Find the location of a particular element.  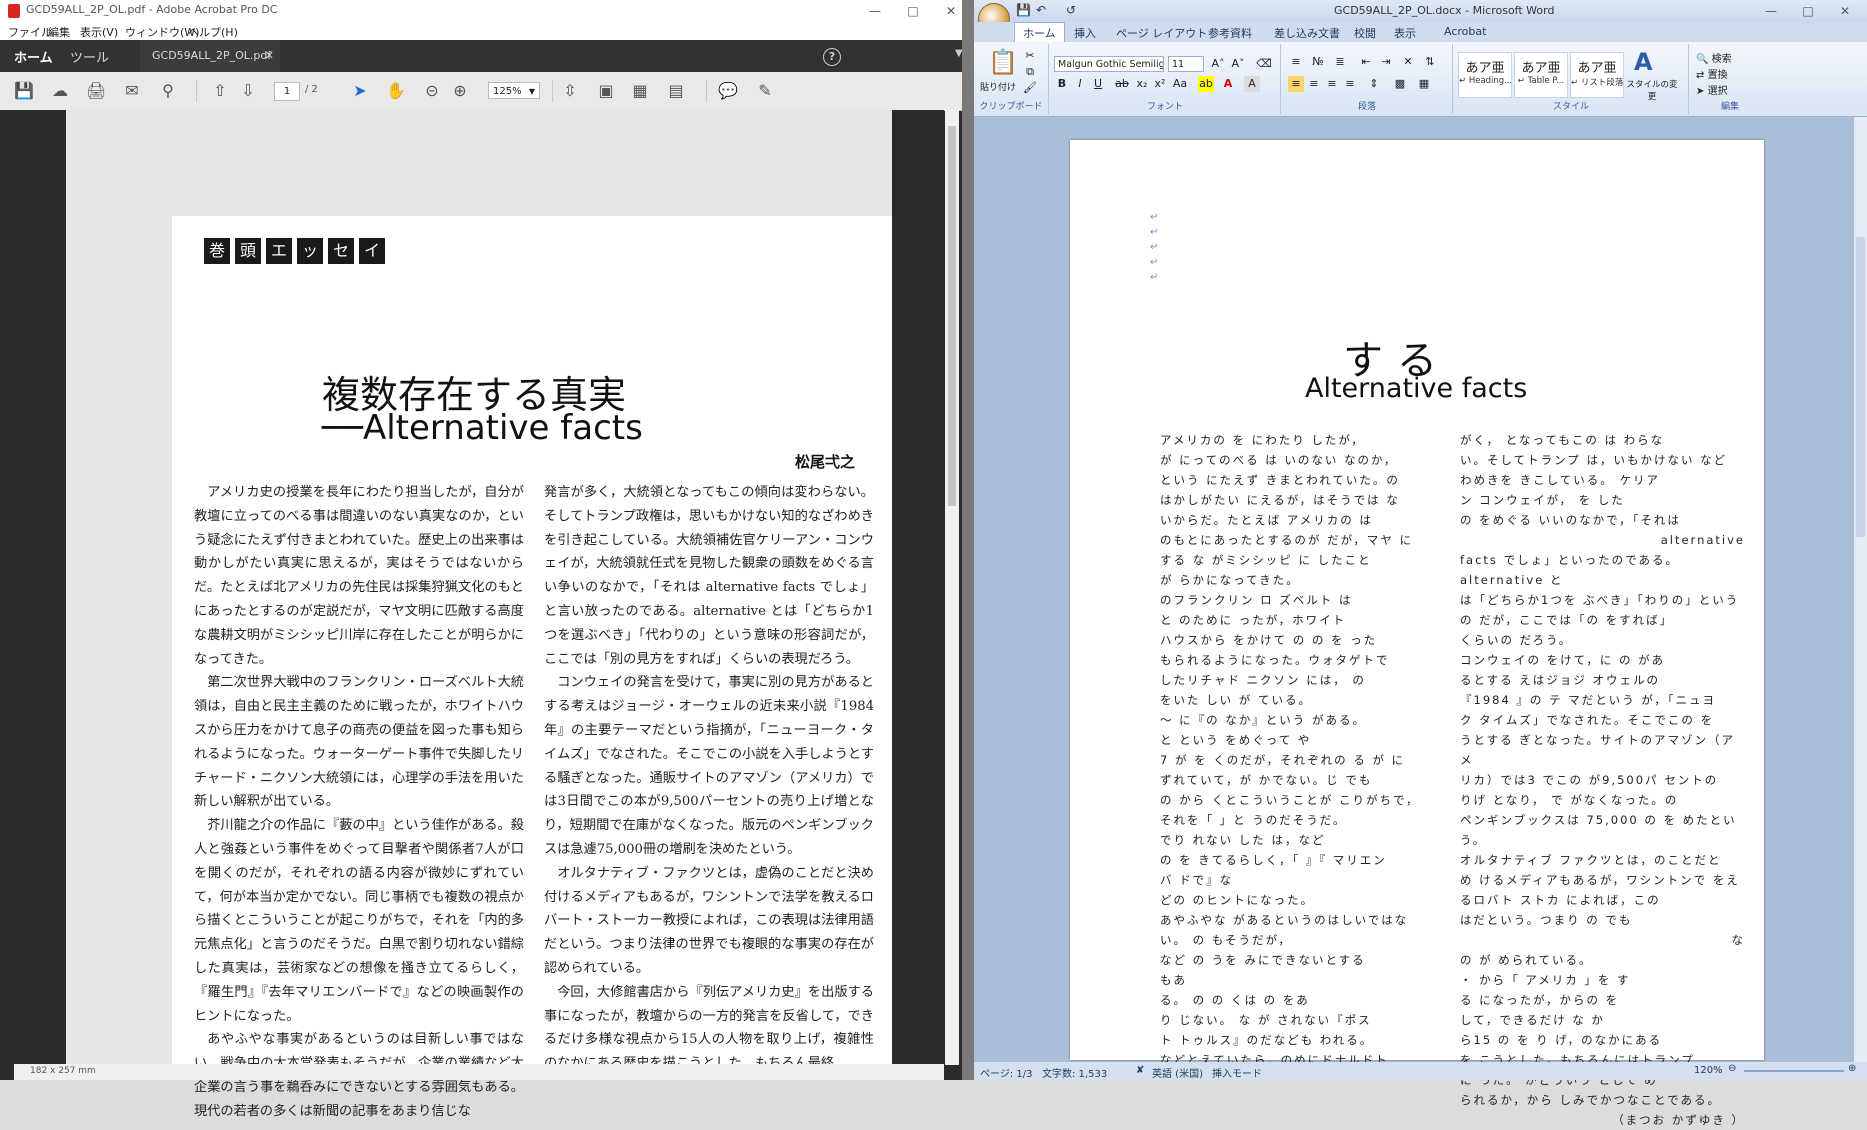

help-icon: ? is located at coordinates (832, 57).